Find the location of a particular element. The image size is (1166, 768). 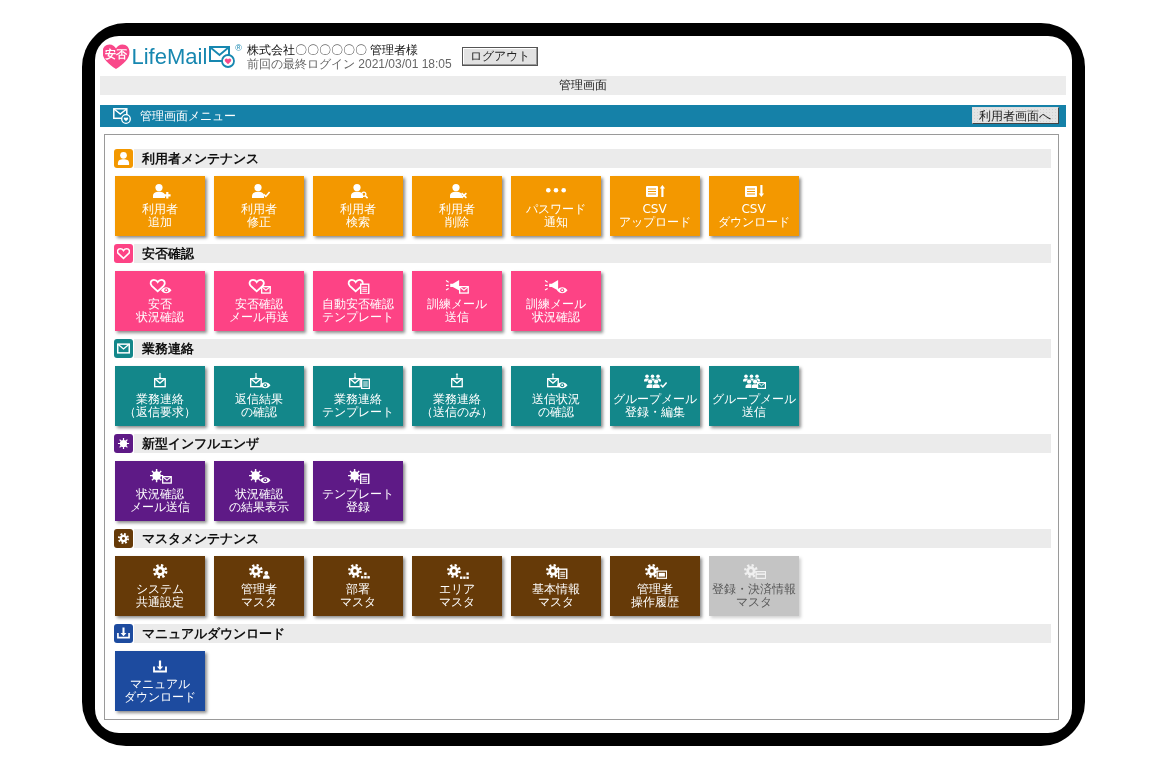

menu-tile: 送信状況 の確認 is located at coordinates (555, 395).